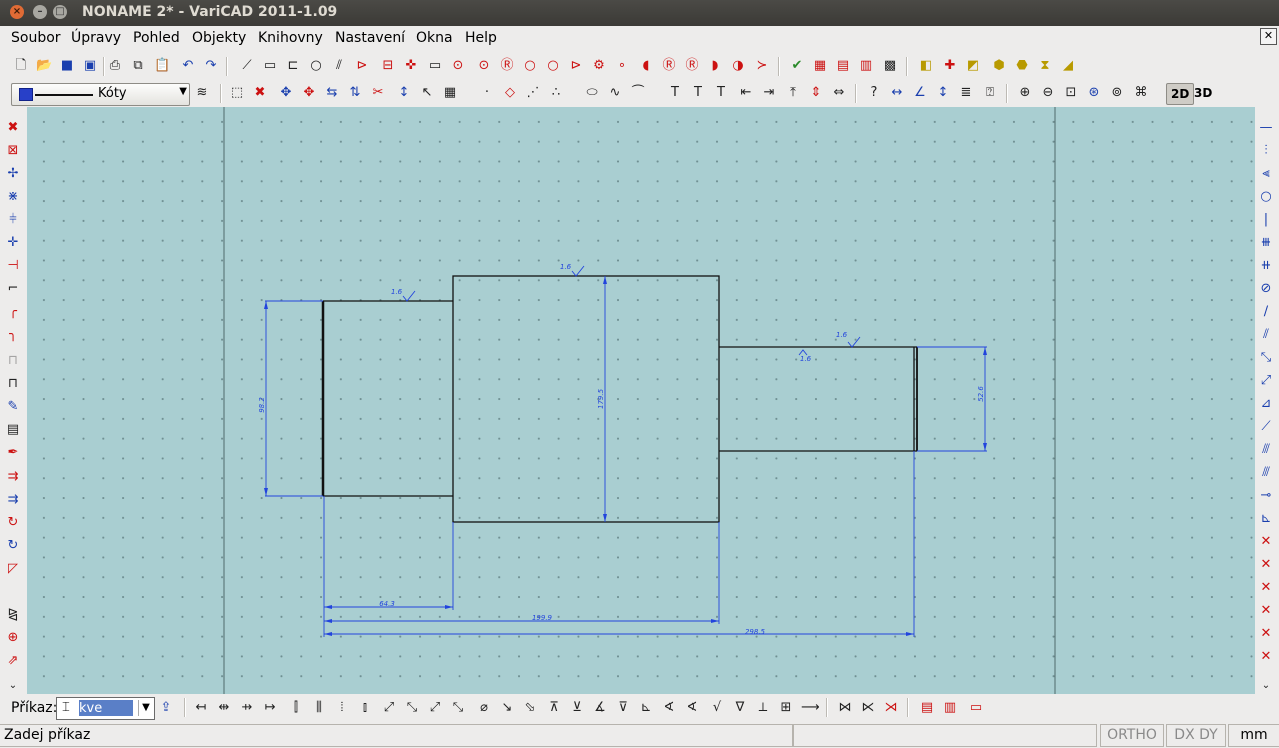  I want to click on undo-icon: ↶, so click(188, 66).